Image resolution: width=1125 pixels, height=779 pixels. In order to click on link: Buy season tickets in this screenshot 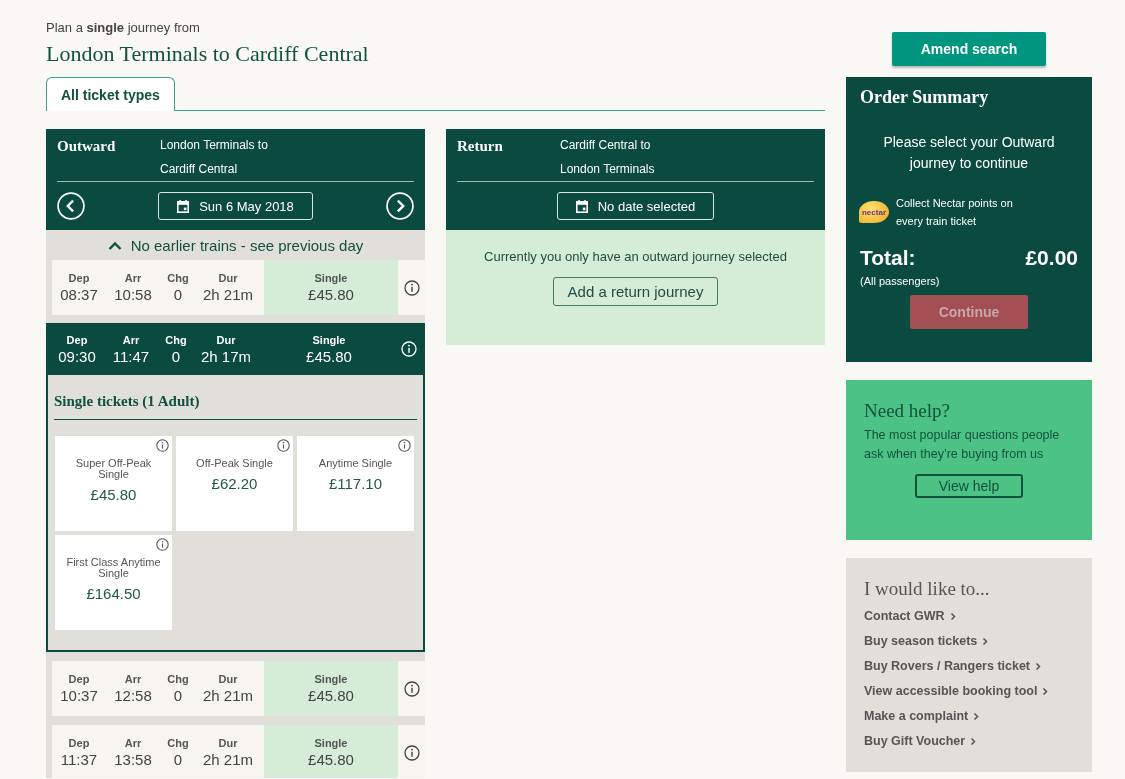, I will do `click(926, 641)`.